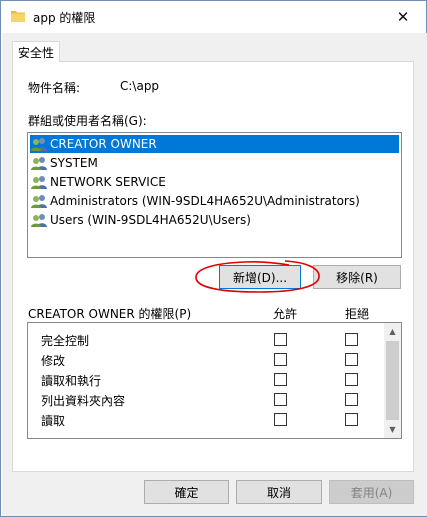 The width and height of the screenshot is (427, 517). What do you see at coordinates (71, 381) in the screenshot?
I see `permission-name: 讀取和執行` at bounding box center [71, 381].